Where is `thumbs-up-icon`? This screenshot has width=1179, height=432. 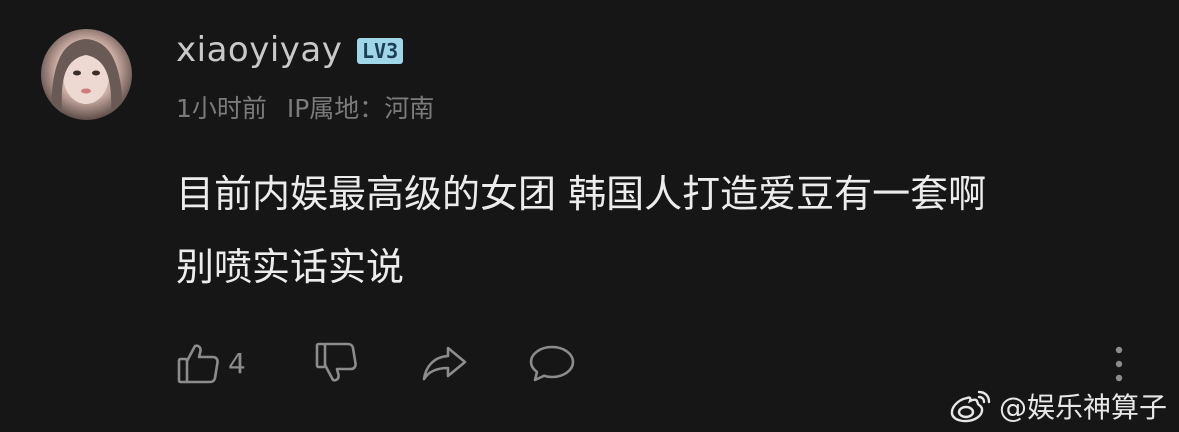 thumbs-up-icon is located at coordinates (198, 364).